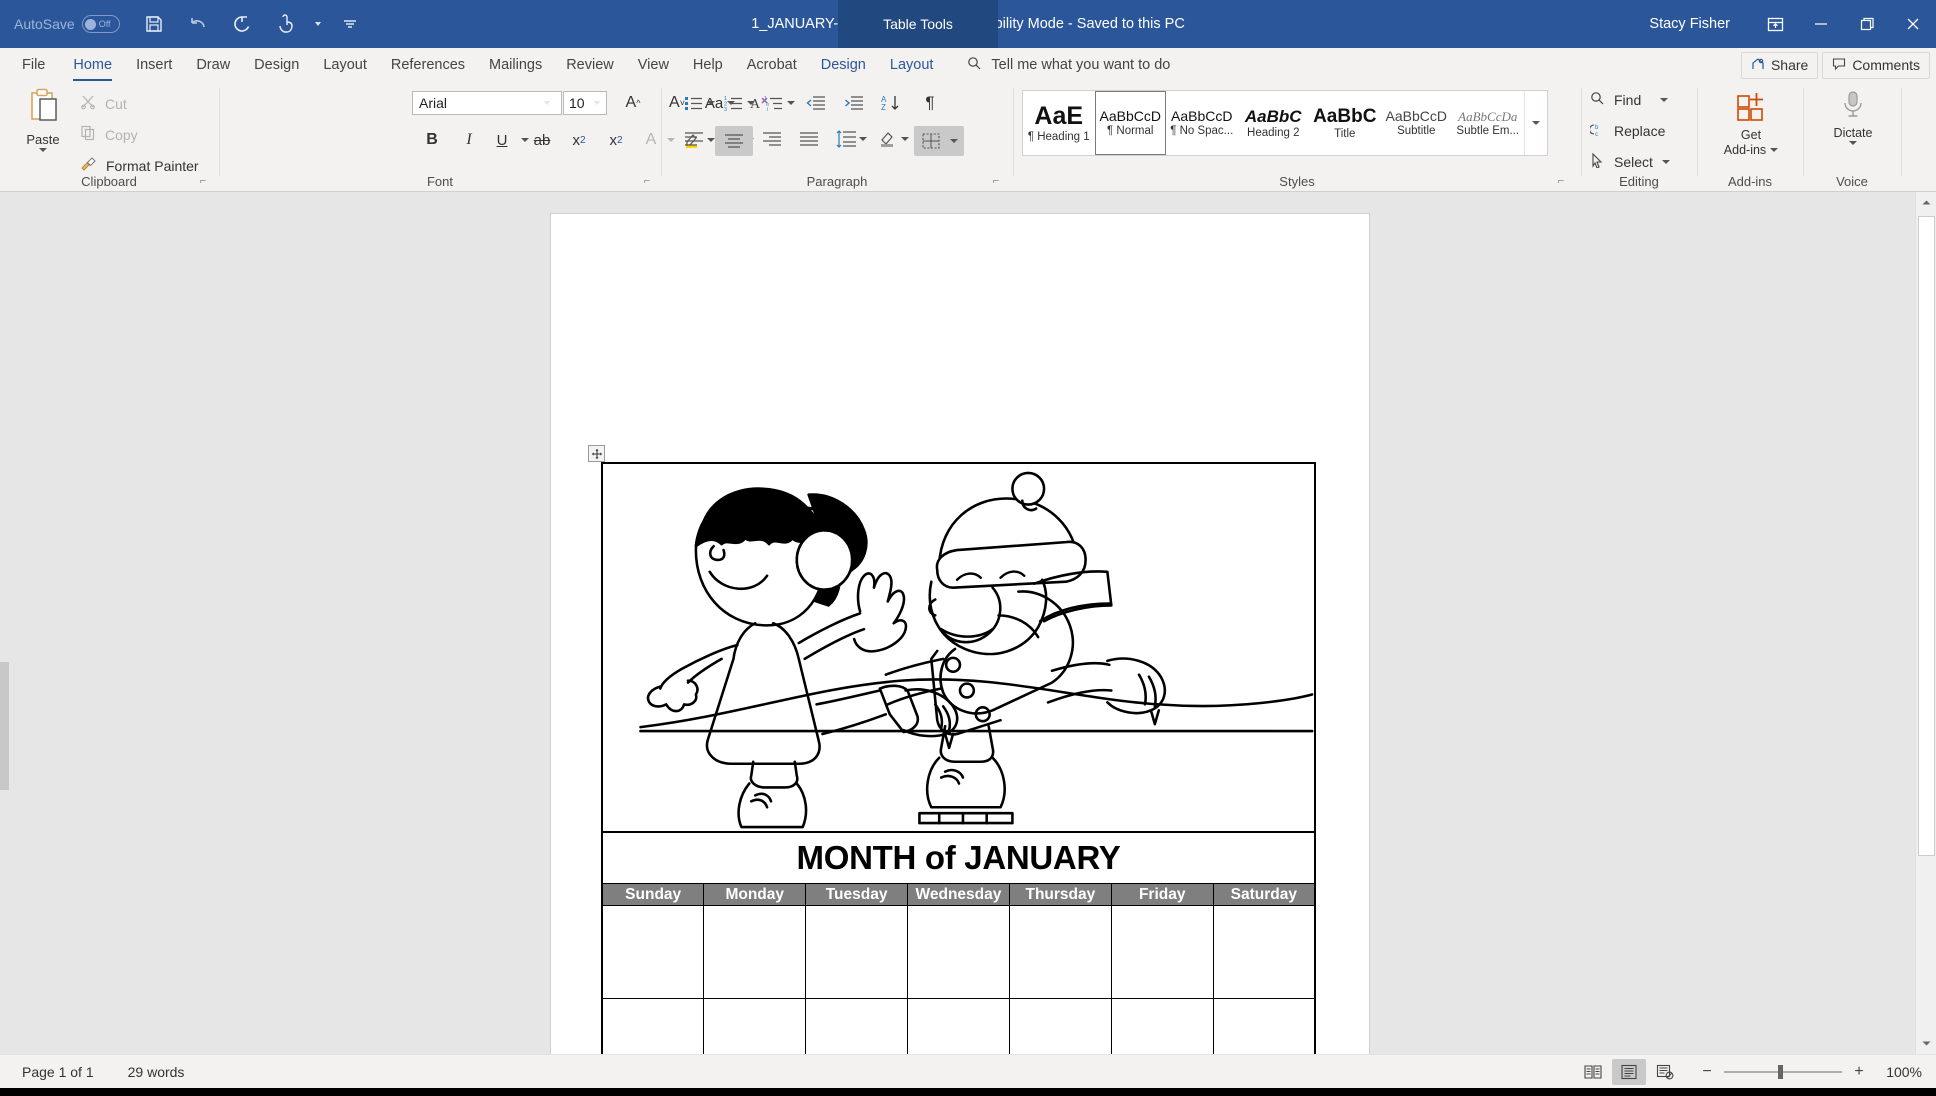  I want to click on find-chevron-down-icon, so click(1664, 100).